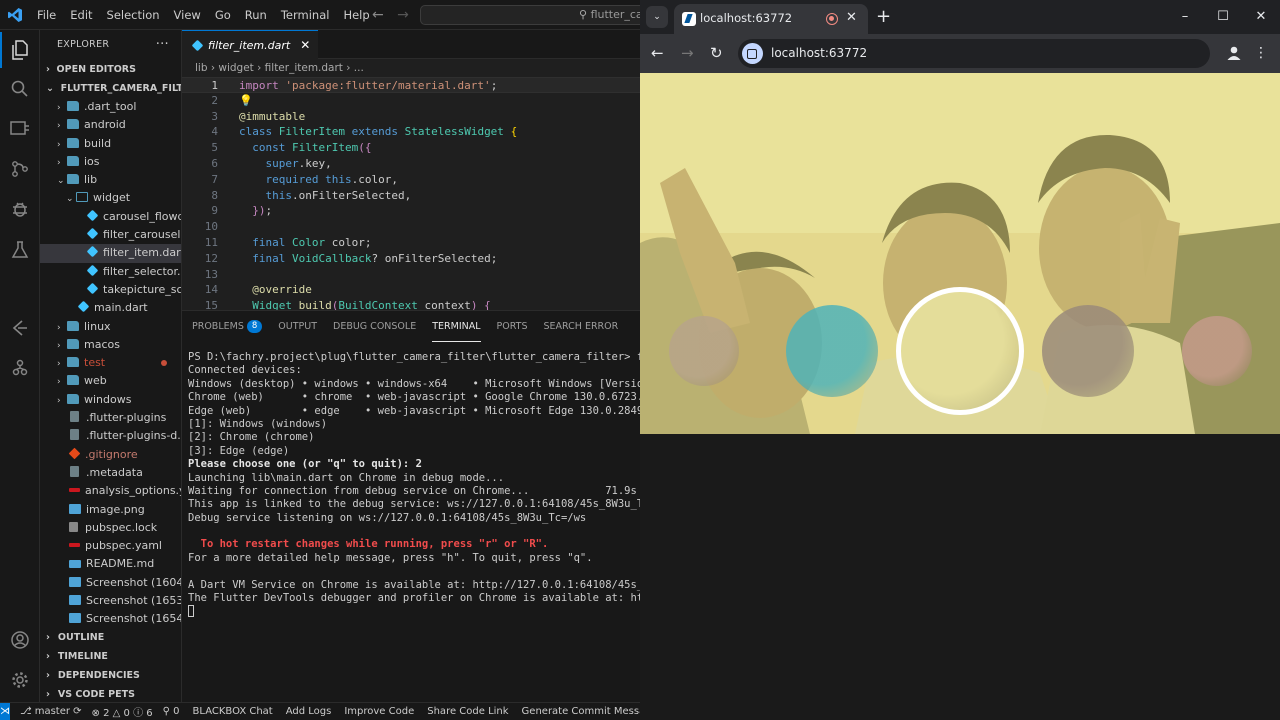  I want to click on account-icon, so click(20, 640).